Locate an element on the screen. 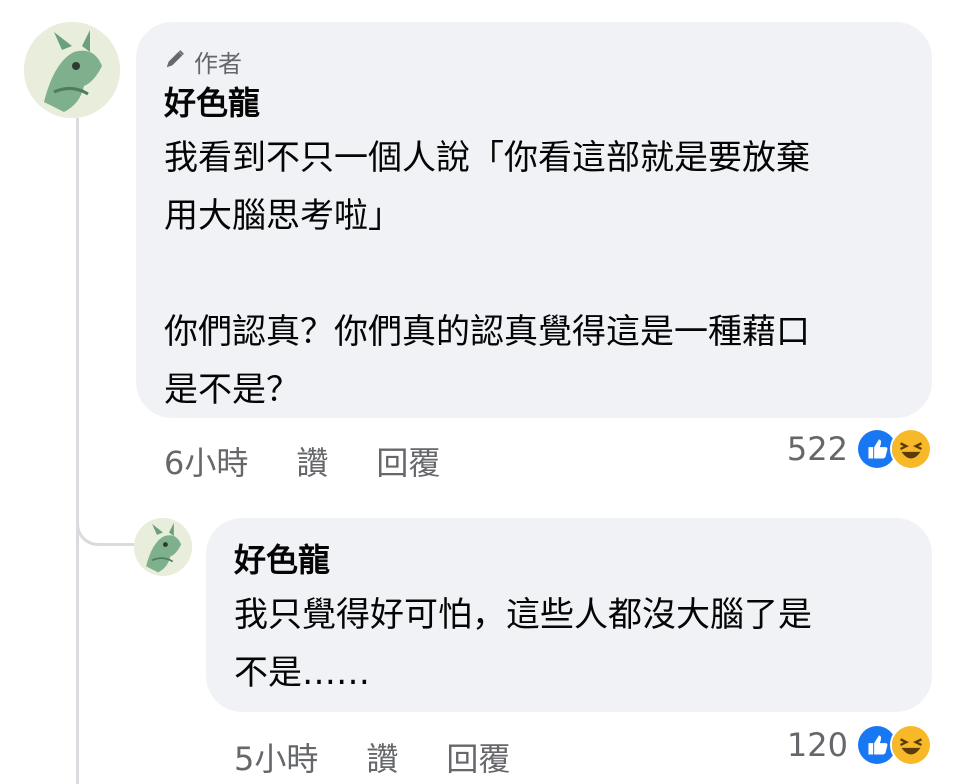 The image size is (960, 784). comment-actions: 5小時 讚 回覆 is located at coordinates (396, 757).